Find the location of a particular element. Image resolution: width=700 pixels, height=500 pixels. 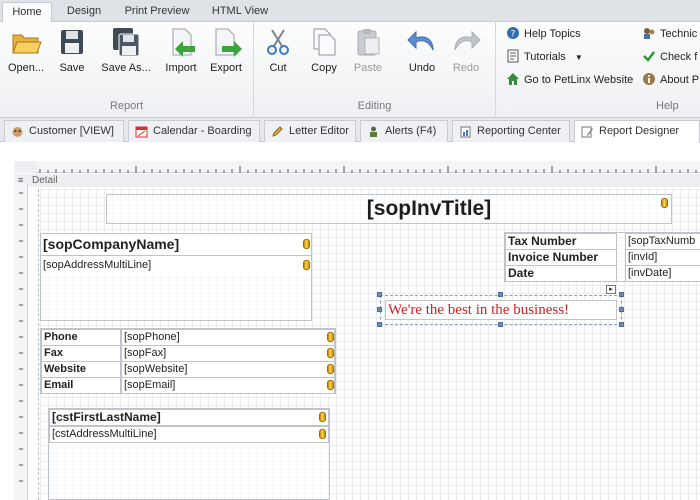

house-icon is located at coordinates (513, 79).